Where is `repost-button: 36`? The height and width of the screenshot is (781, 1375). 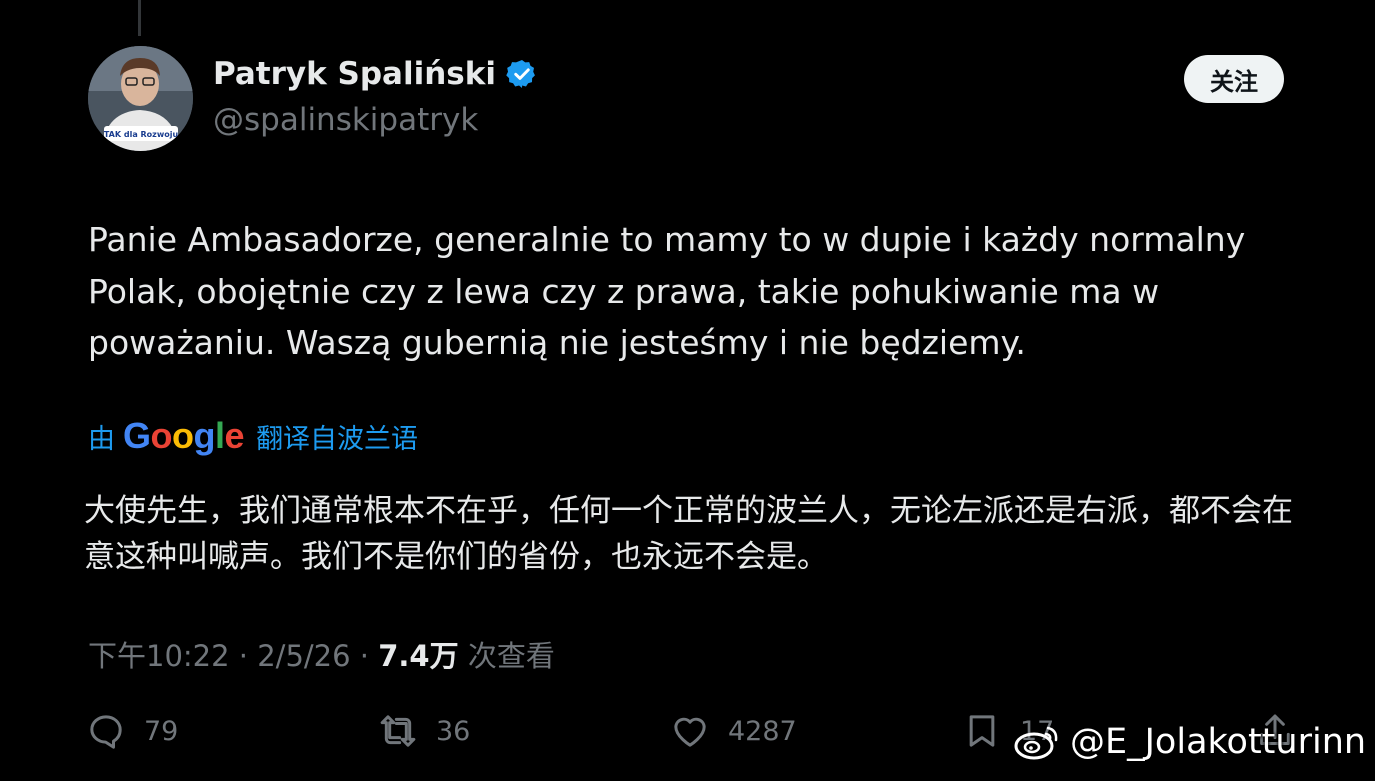 repost-button: 36 is located at coordinates (424, 731).